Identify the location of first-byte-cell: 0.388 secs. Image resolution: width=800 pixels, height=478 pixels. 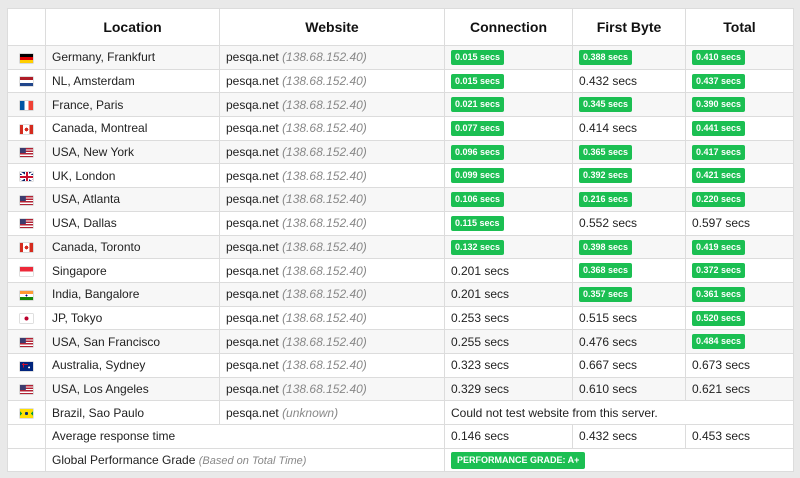
(629, 57).